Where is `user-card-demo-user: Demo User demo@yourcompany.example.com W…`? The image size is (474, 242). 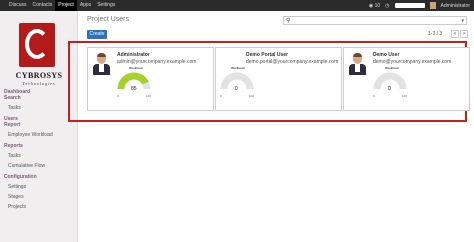
user-card-demo-user: Demo User demo@yourcompany.example.com W… is located at coordinates (406, 79).